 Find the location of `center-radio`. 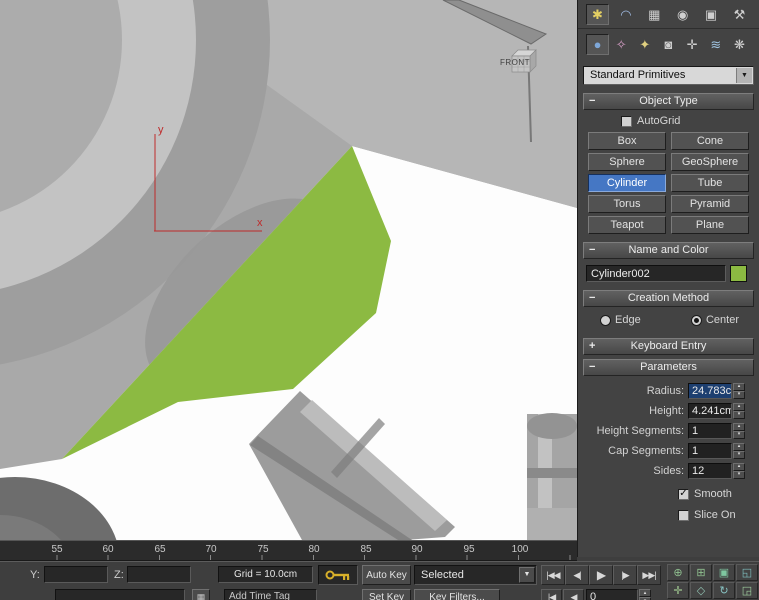

center-radio is located at coordinates (696, 320).